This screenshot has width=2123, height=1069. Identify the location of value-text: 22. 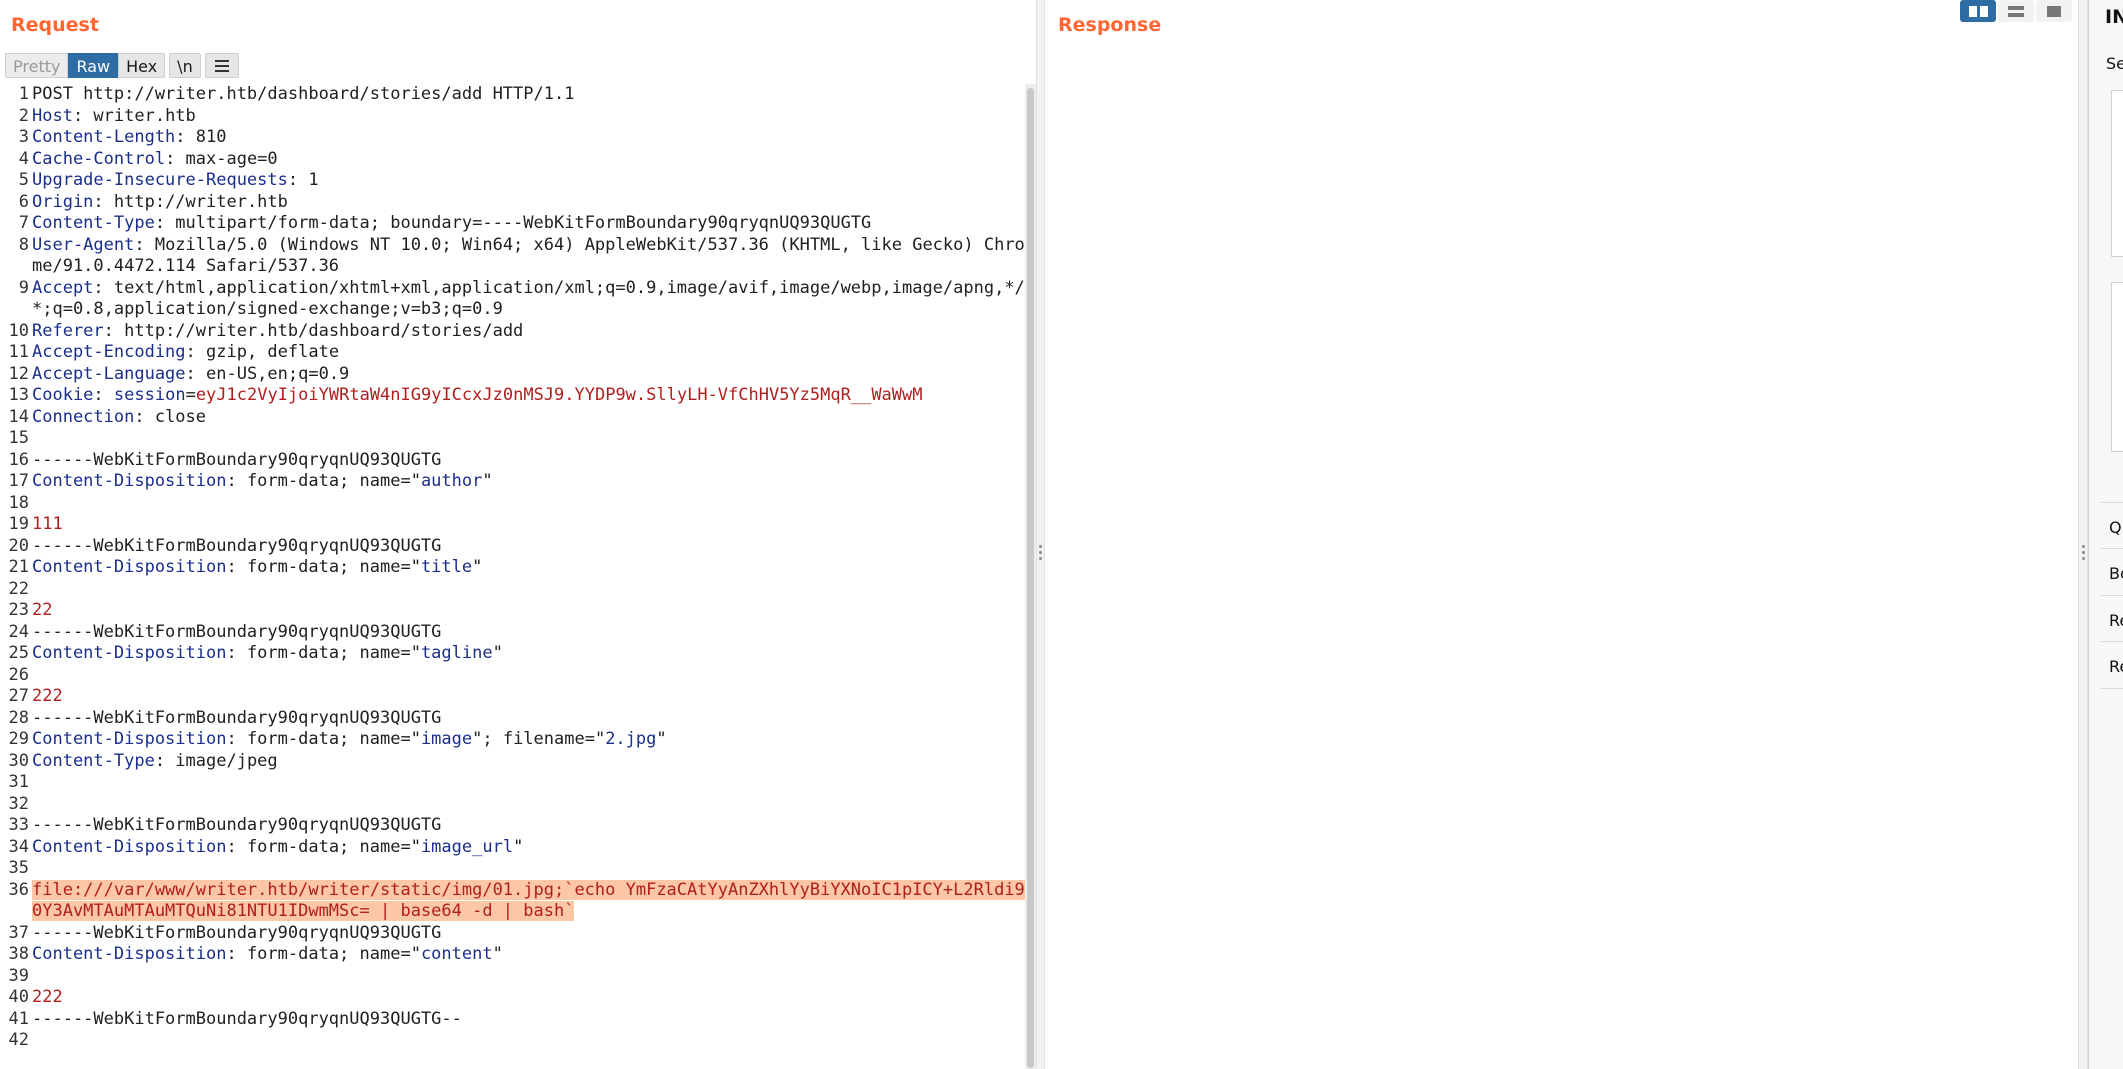
(42, 610).